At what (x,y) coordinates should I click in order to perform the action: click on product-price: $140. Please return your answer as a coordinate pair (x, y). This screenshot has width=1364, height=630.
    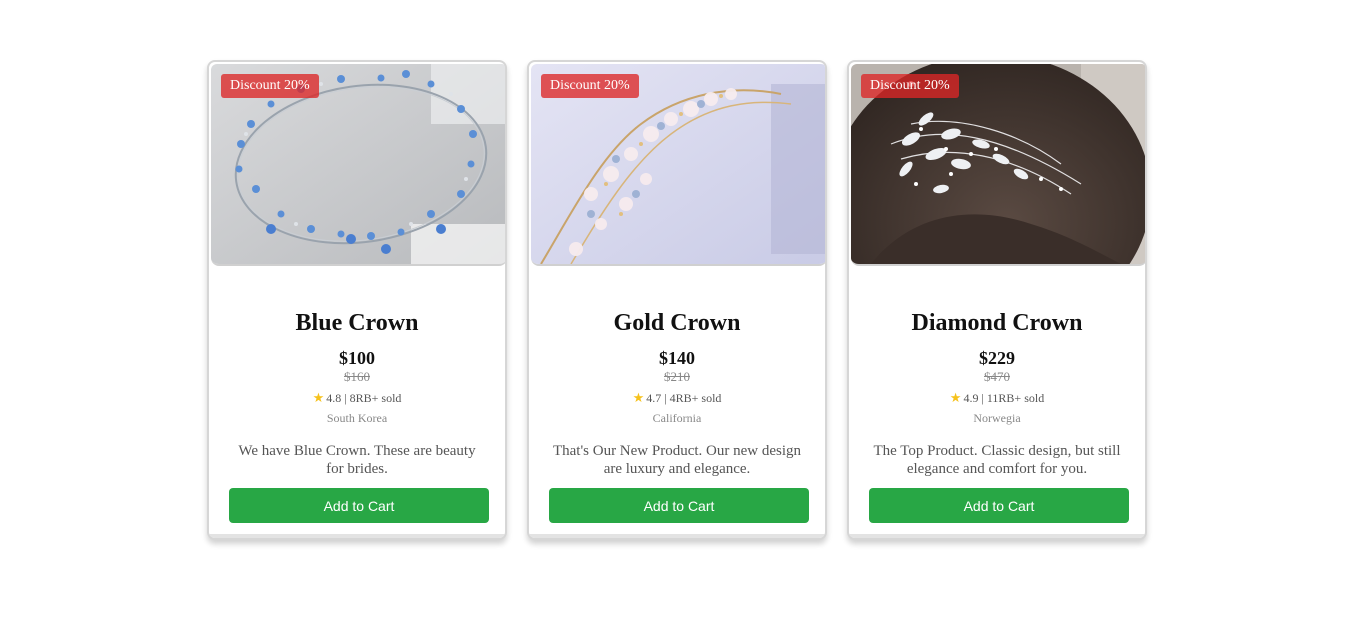
    Looking at the image, I should click on (677, 358).